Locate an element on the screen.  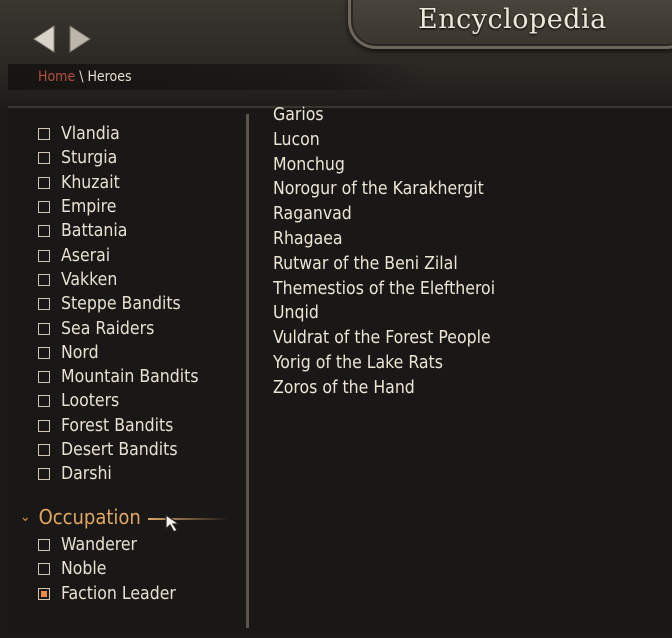
filter-label: Empire is located at coordinates (89, 207).